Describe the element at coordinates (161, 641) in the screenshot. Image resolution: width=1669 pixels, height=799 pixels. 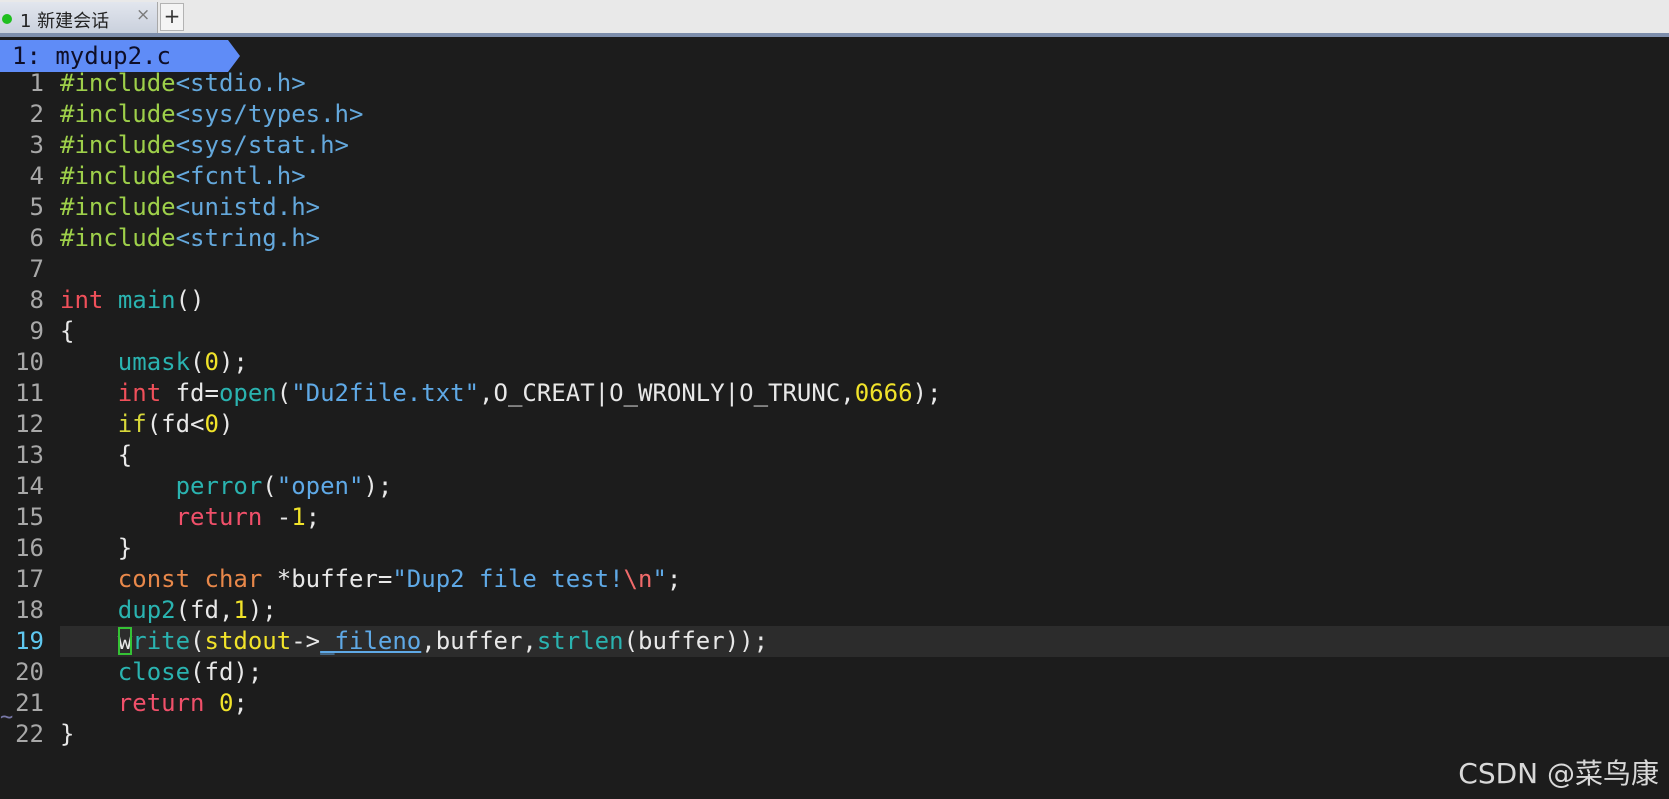
I see `code-token: rite` at that location.